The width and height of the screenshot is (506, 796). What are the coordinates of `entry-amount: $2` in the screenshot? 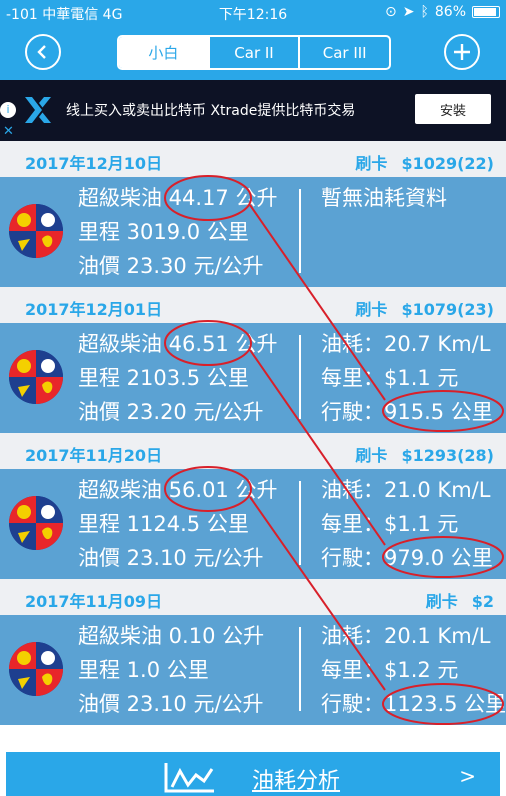 It's located at (482, 601).